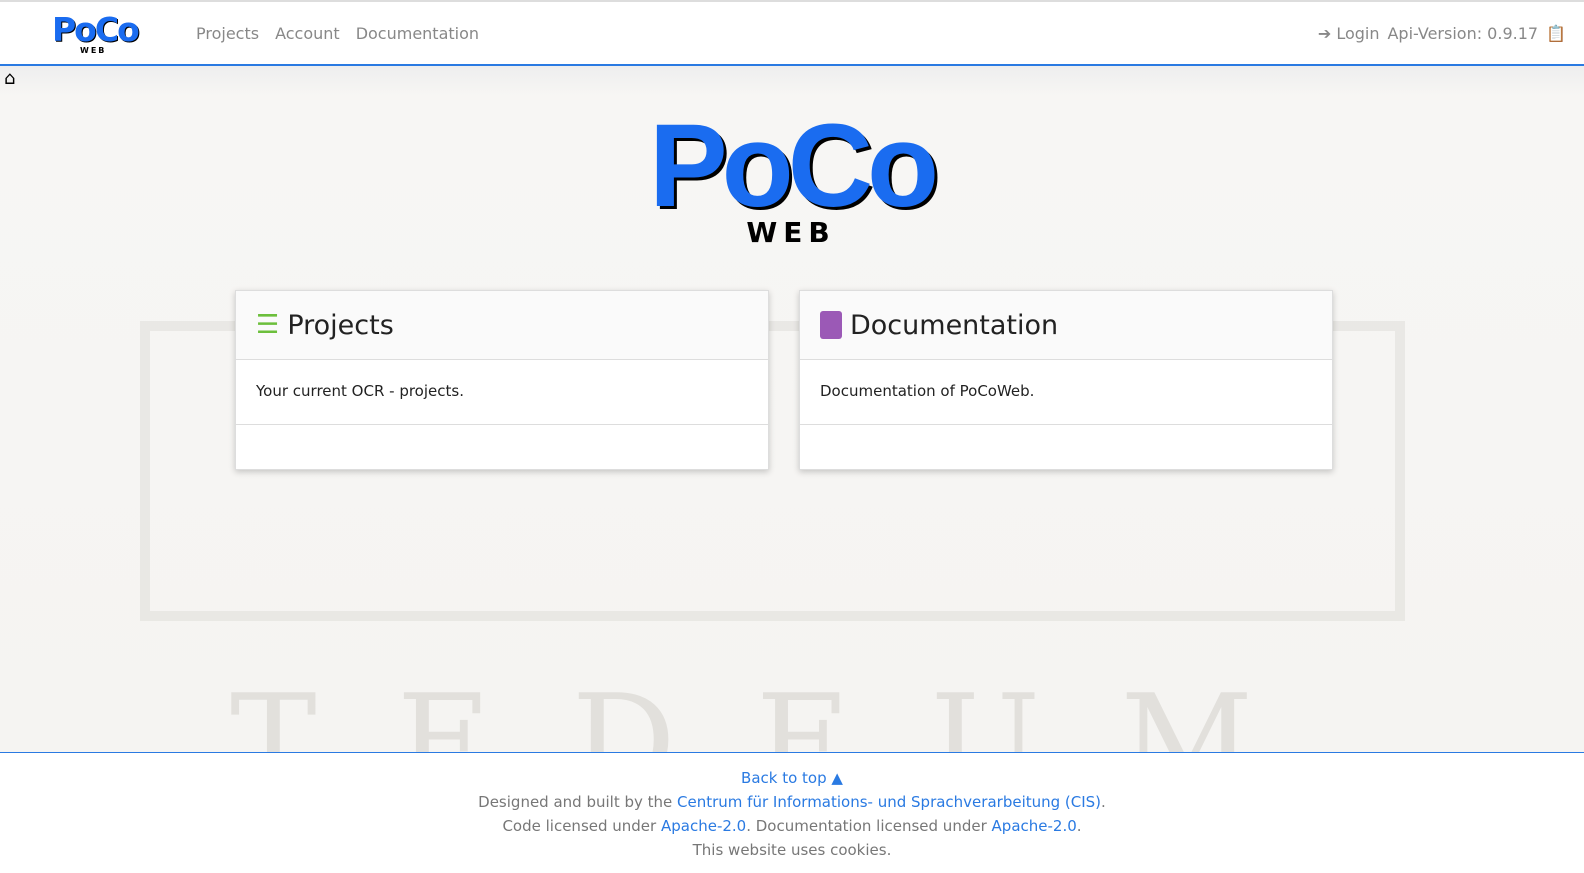 This screenshot has width=1584, height=873. I want to click on documentation-card: Documentation Documentation of PoCoWeb., so click(1066, 380).